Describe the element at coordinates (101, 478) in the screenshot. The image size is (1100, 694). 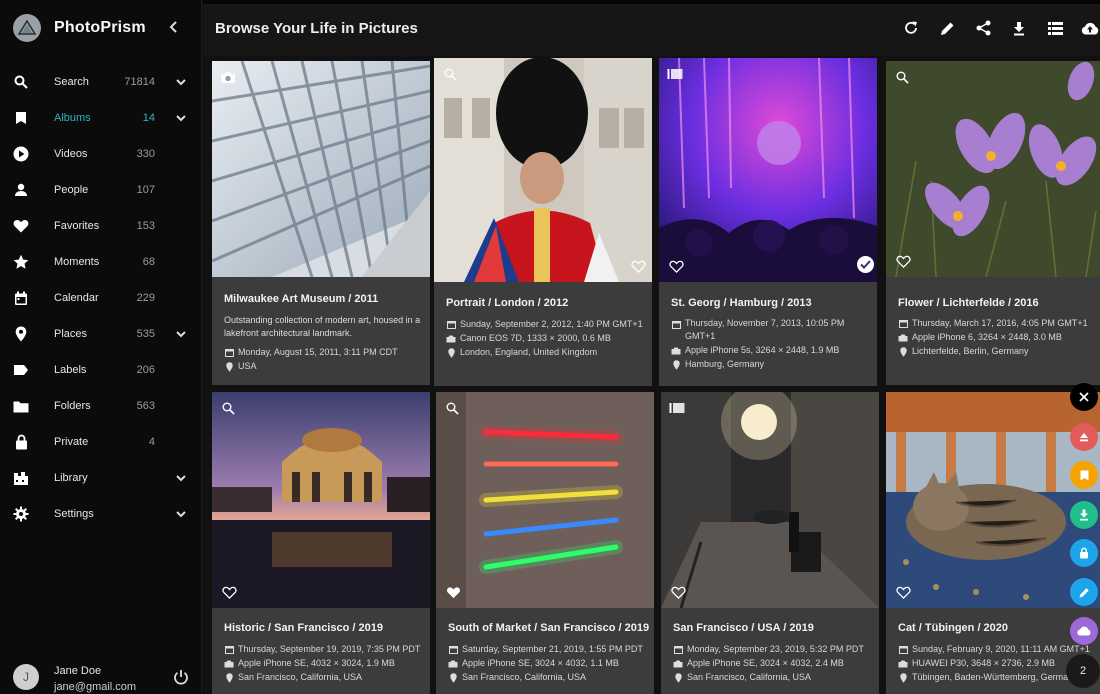
I see `sidebar-item-library: Library` at that location.